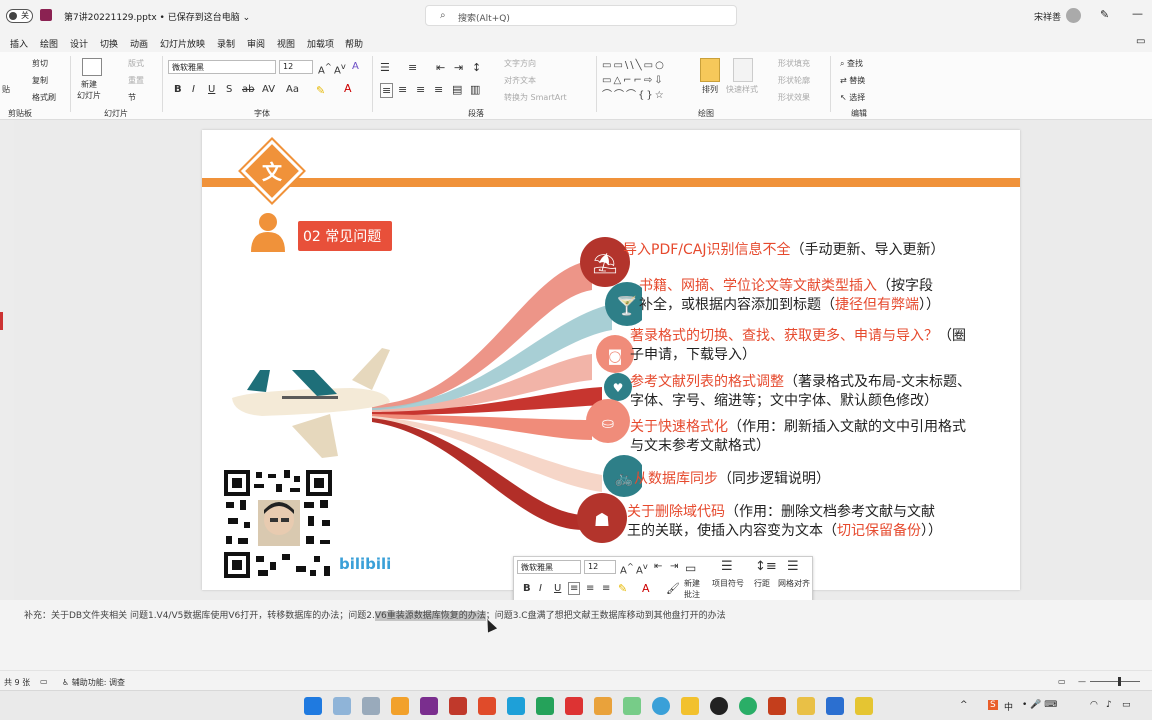  Describe the element at coordinates (222, 67) in the screenshot. I see `font-name-select: 微软雅黑` at that location.